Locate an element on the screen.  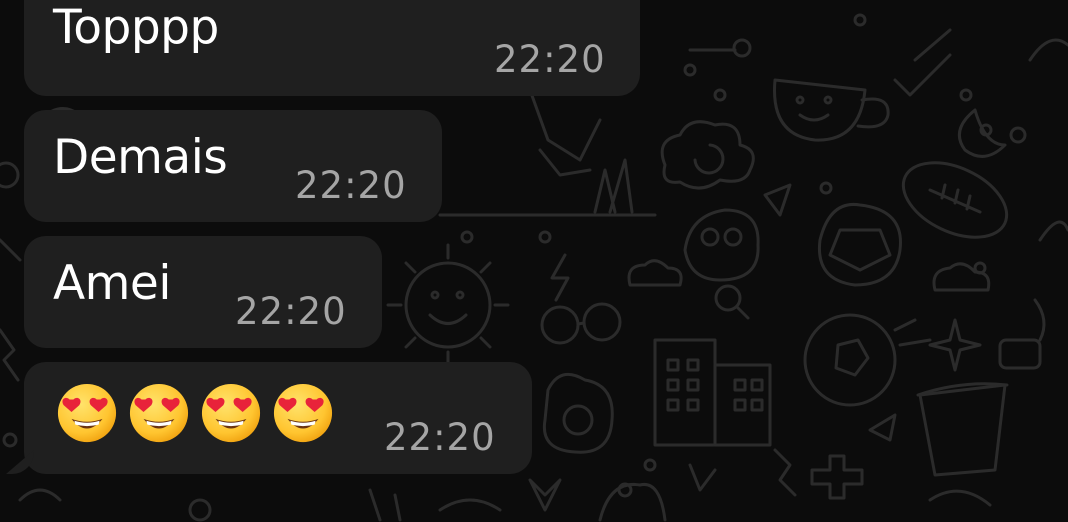
message-text: Topppp is located at coordinates (136, 27).